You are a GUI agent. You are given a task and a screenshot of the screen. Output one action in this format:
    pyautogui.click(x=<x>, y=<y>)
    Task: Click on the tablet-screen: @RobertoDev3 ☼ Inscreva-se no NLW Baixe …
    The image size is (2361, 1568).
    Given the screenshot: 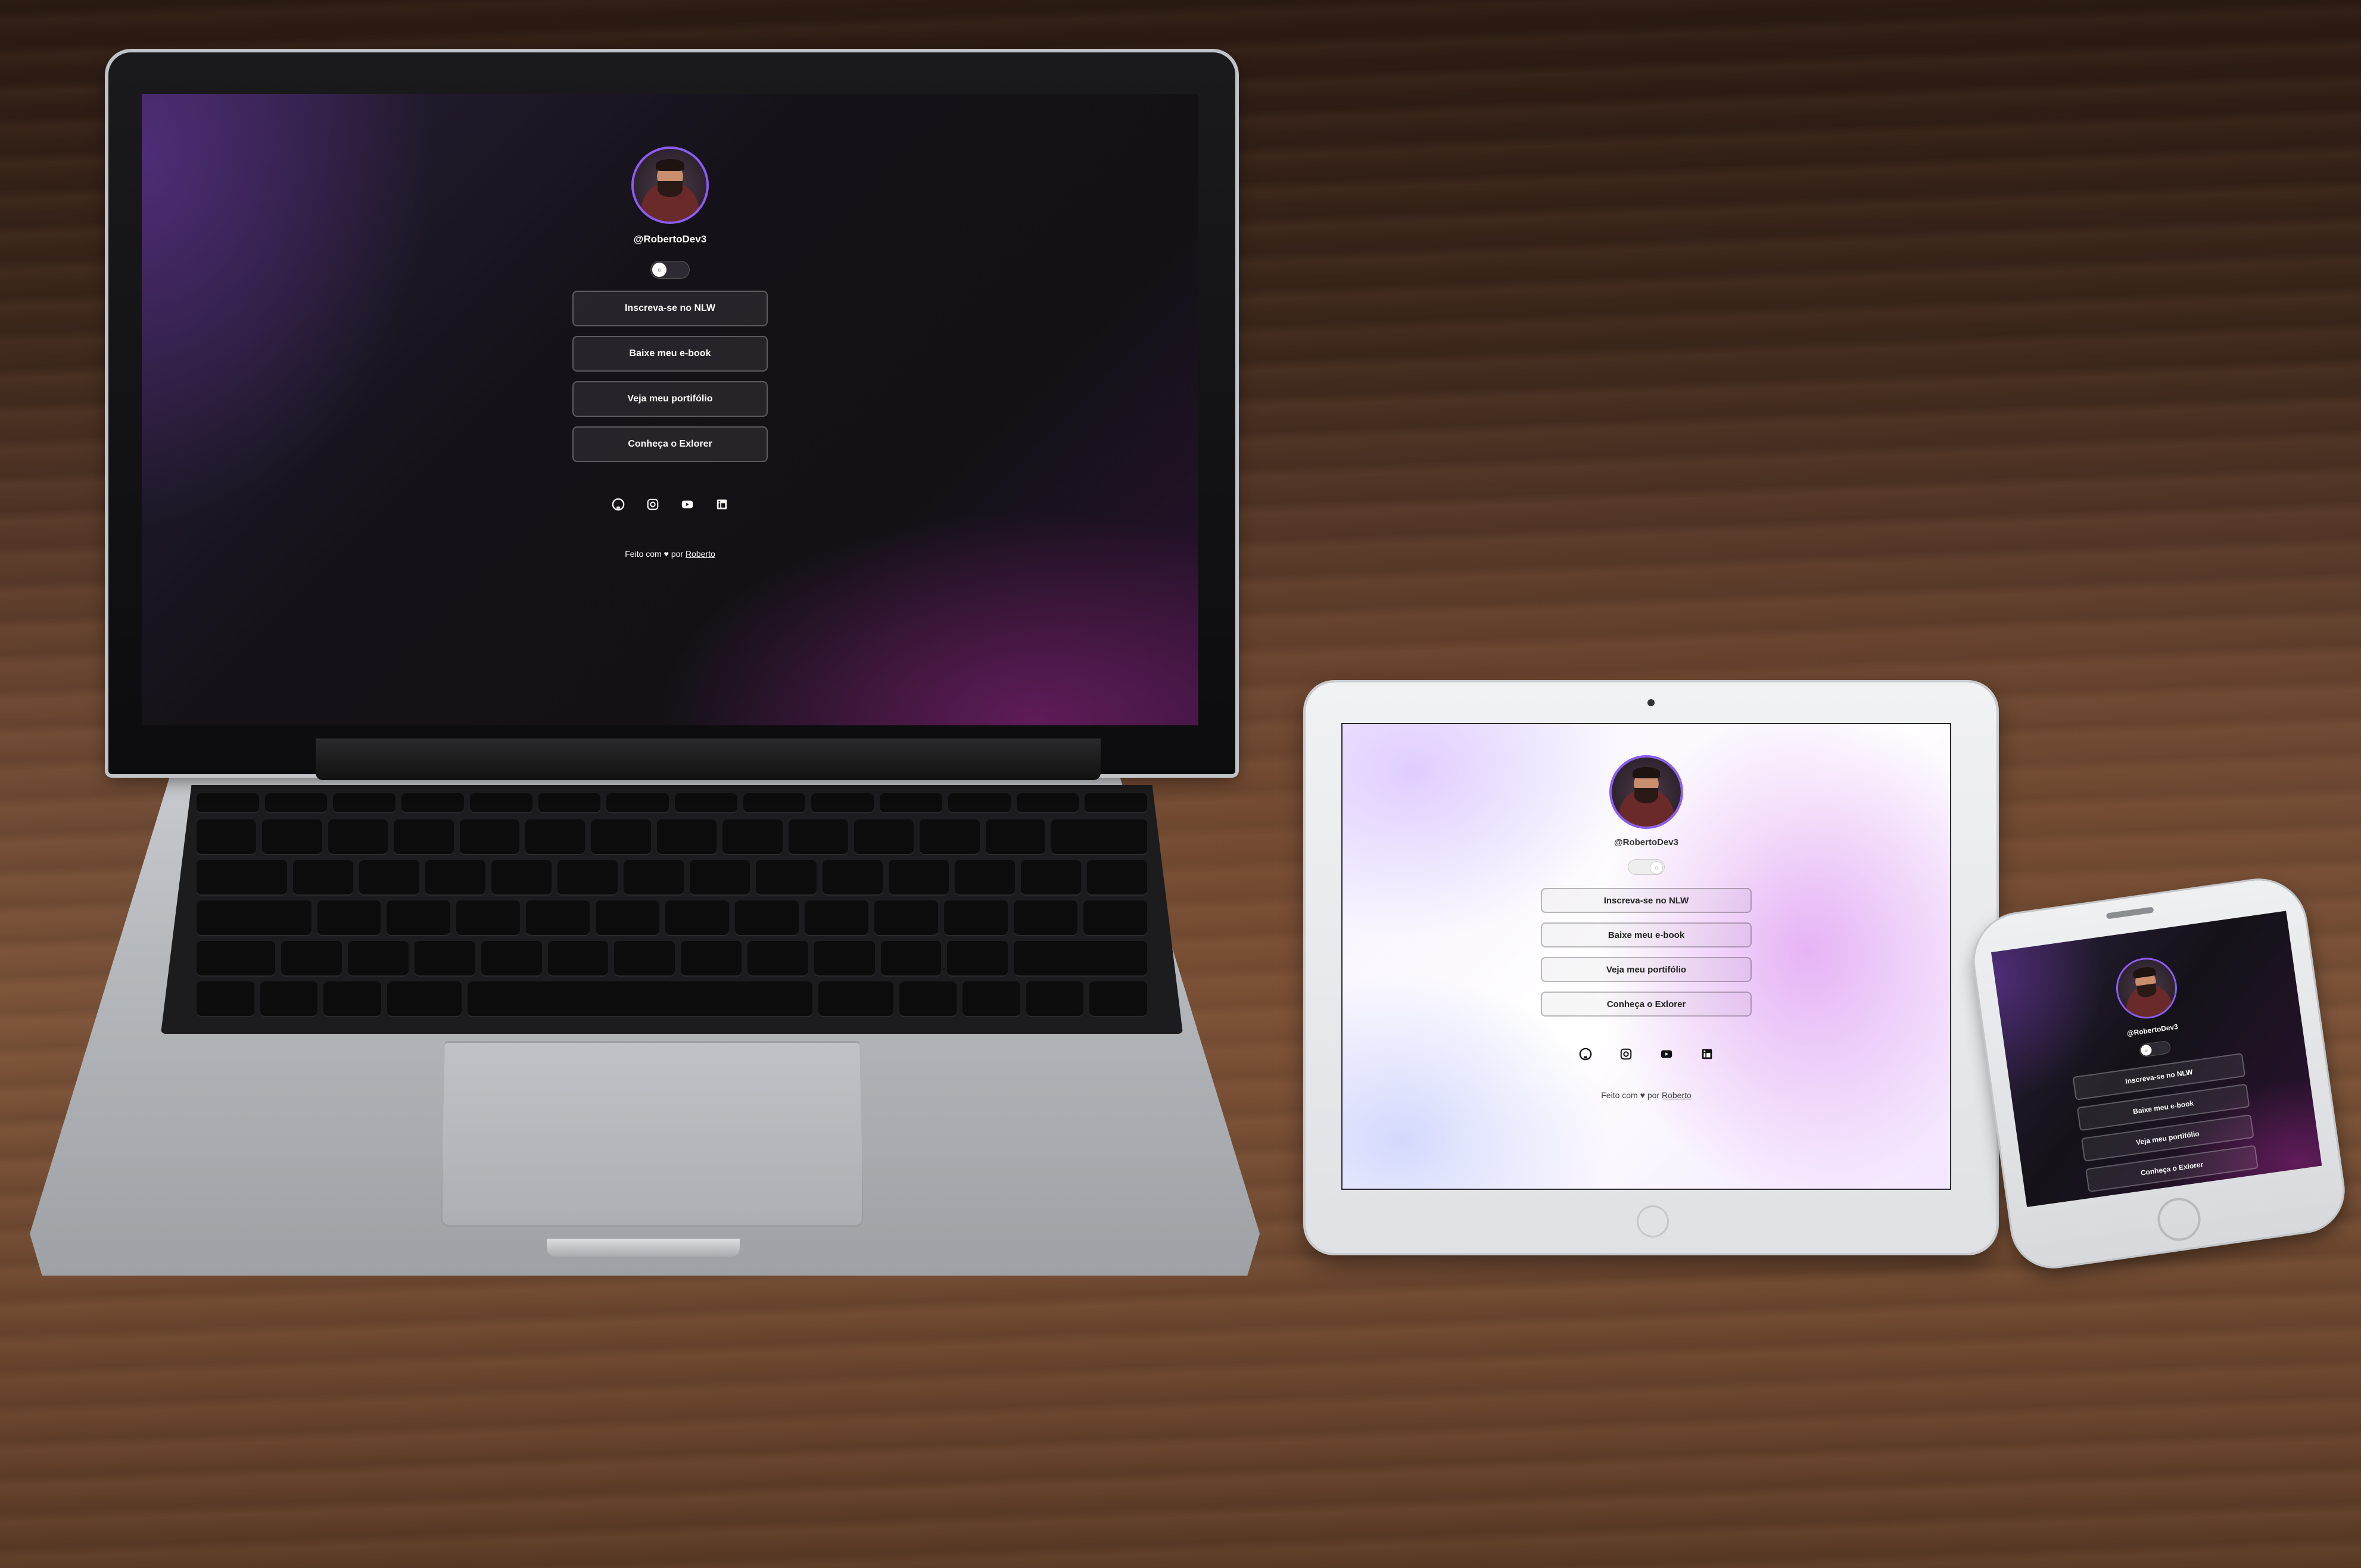 What is the action you would take?
    pyautogui.click(x=1646, y=956)
    